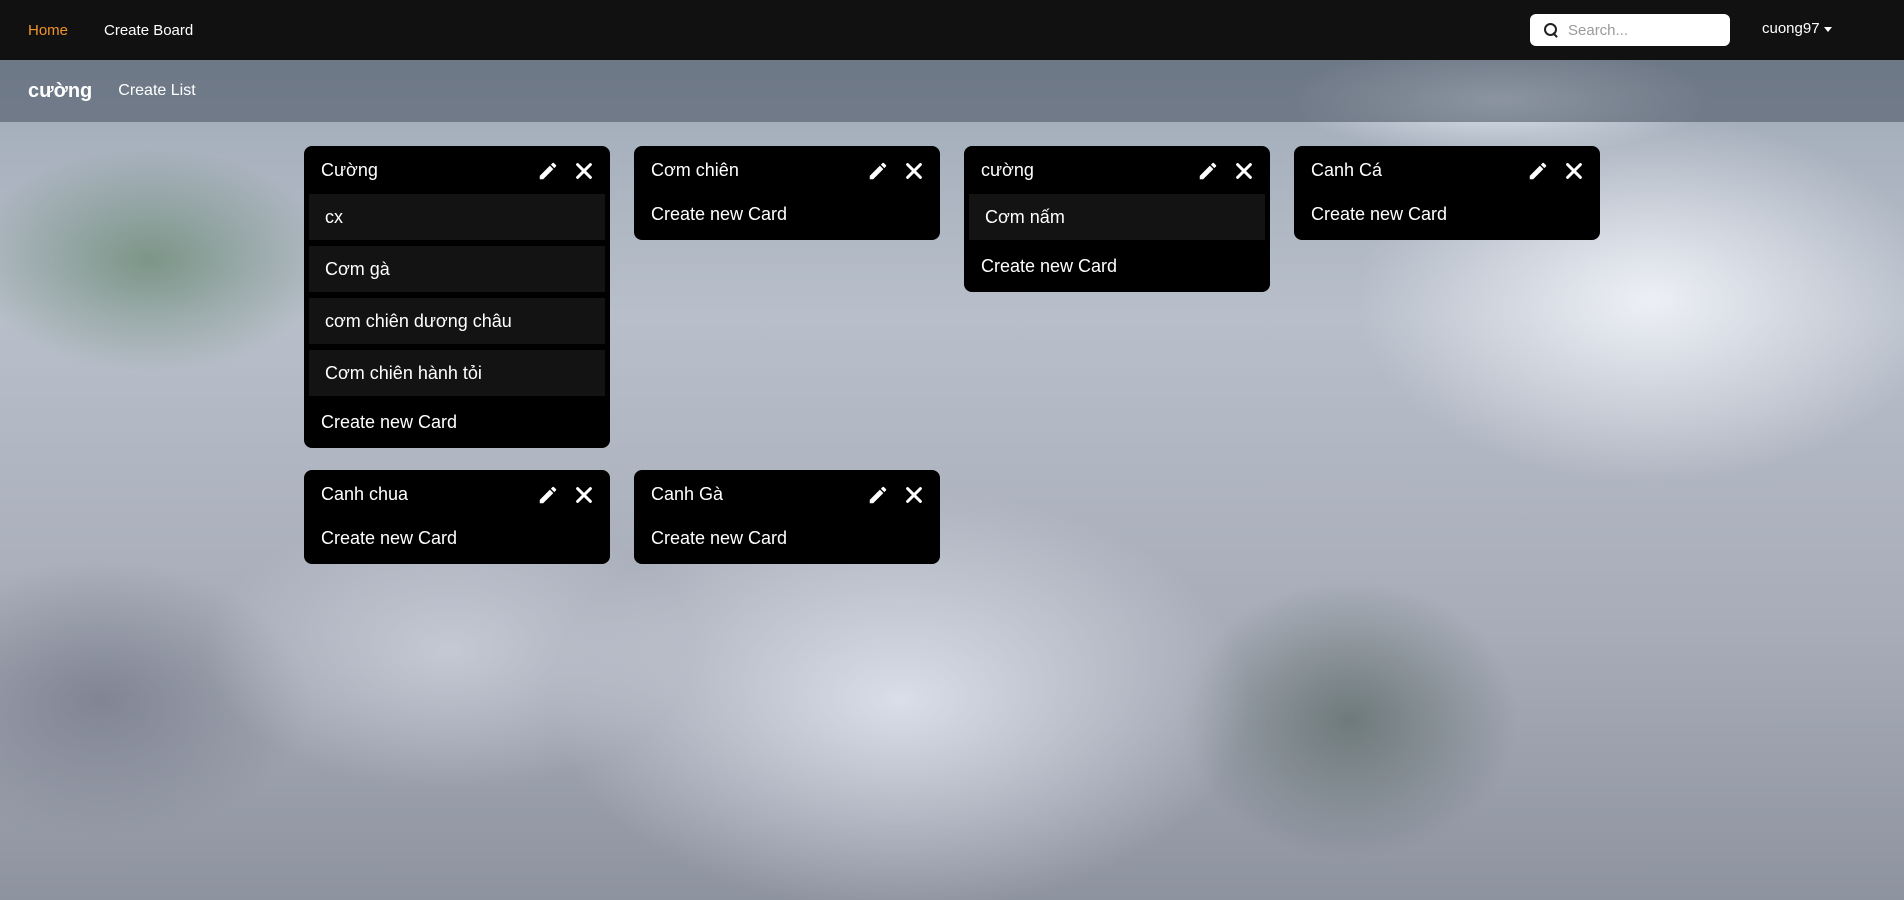 This screenshot has width=1904, height=900. I want to click on list-header: Cường, so click(457, 170).